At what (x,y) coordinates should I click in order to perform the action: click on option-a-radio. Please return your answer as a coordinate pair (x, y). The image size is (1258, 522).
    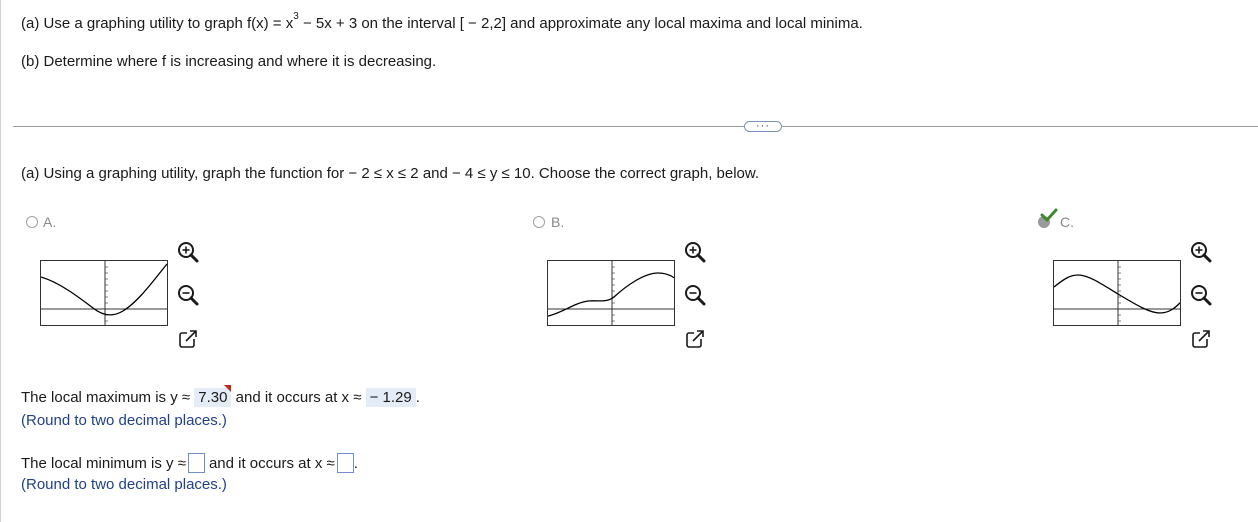
    Looking at the image, I should click on (32, 222).